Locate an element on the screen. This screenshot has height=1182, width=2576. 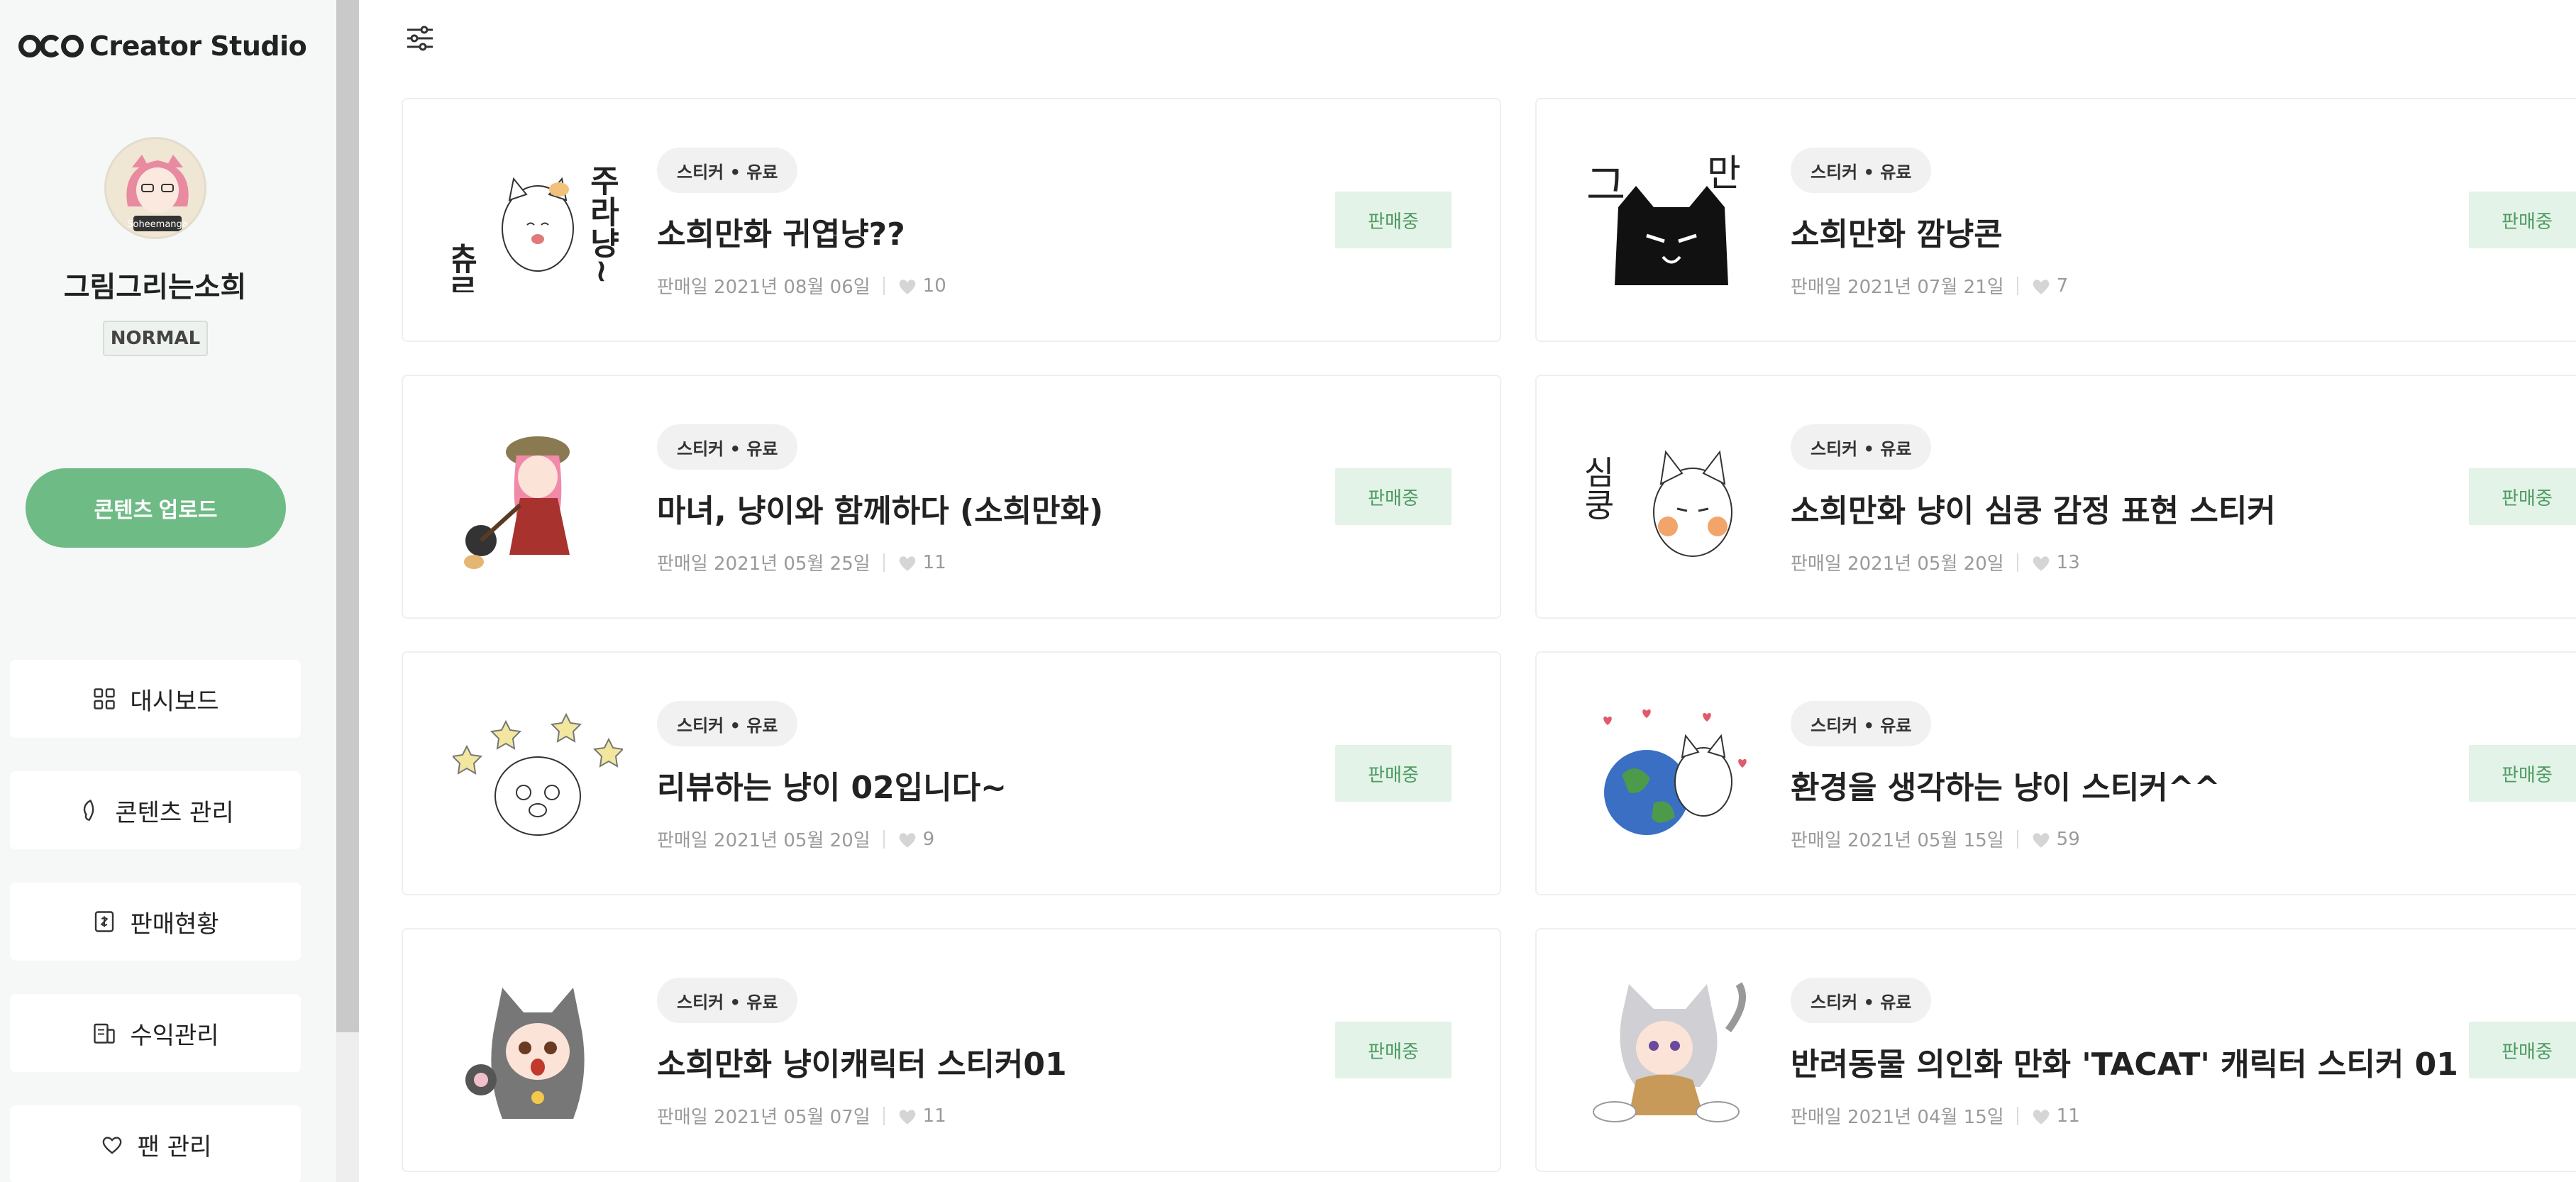
thumb-text: 주라냥~ is located at coordinates (602, 225).